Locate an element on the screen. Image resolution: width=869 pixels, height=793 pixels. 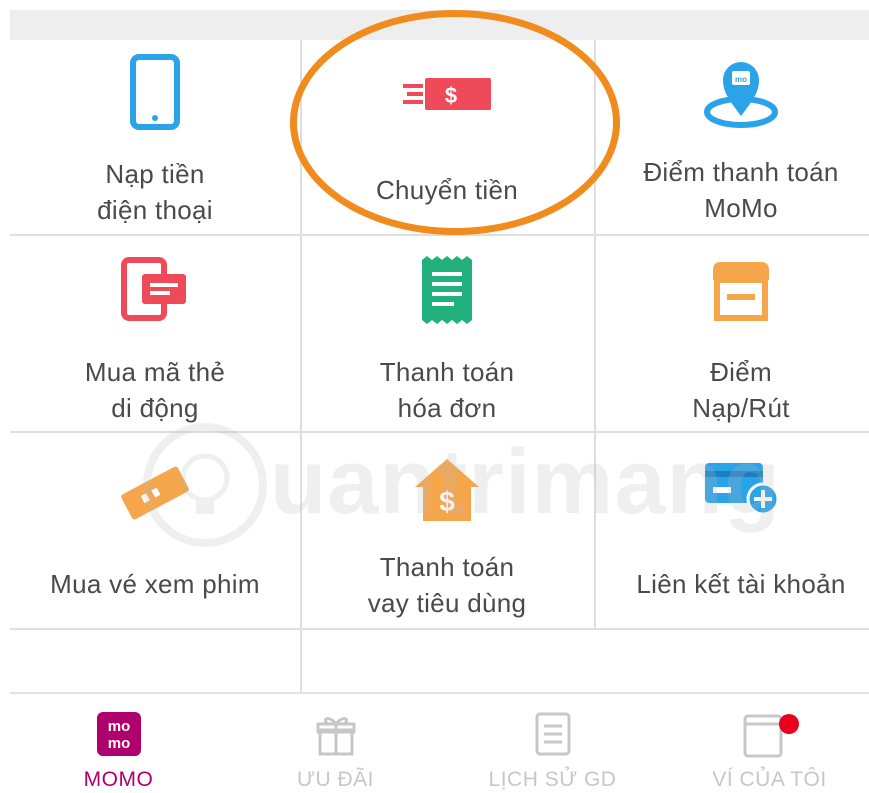
service-label: Mua mã thẻ di động is located at coordinates (155, 390).